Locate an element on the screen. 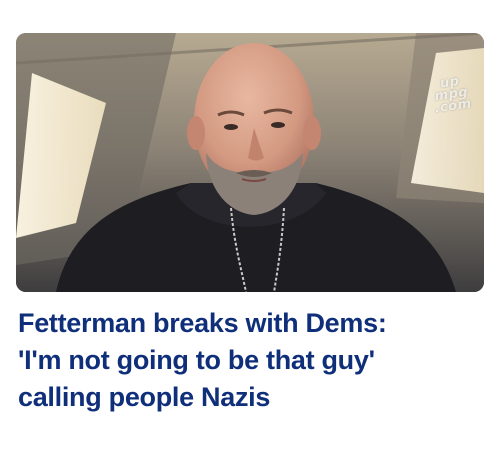 The height and width of the screenshot is (466, 500). headline-line: calling people Nazis is located at coordinates (253, 397).